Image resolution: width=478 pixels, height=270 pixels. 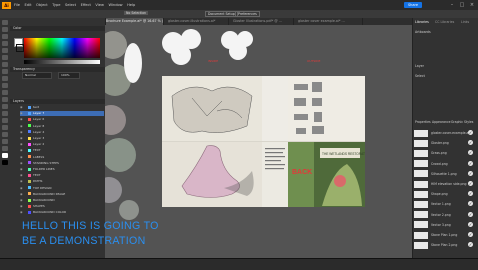 I want to click on selection-tool-icon, so click(x=5, y=22).